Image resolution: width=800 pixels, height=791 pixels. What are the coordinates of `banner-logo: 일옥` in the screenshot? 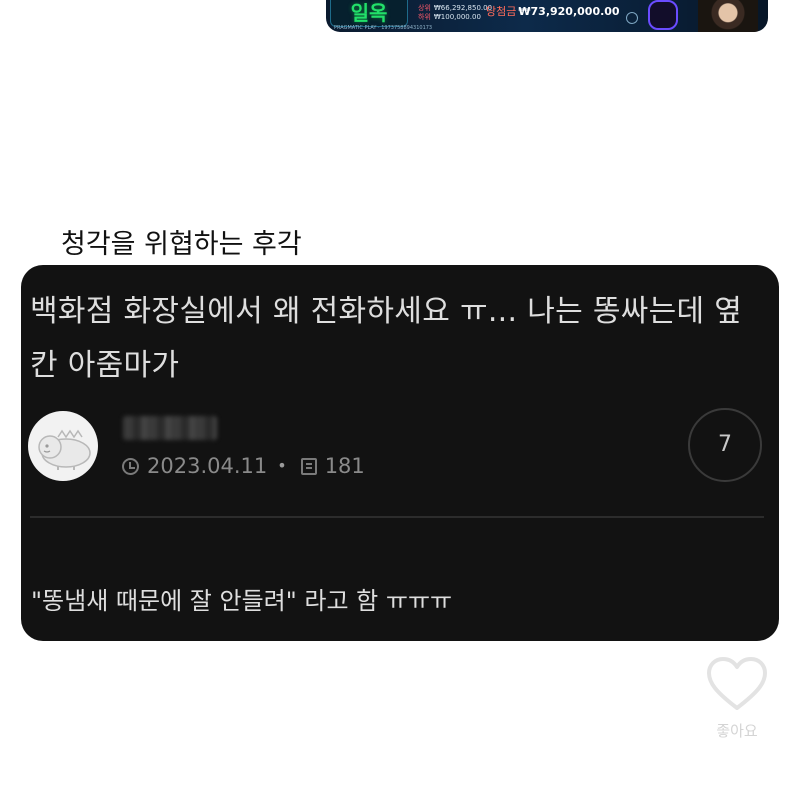 It's located at (369, 13).